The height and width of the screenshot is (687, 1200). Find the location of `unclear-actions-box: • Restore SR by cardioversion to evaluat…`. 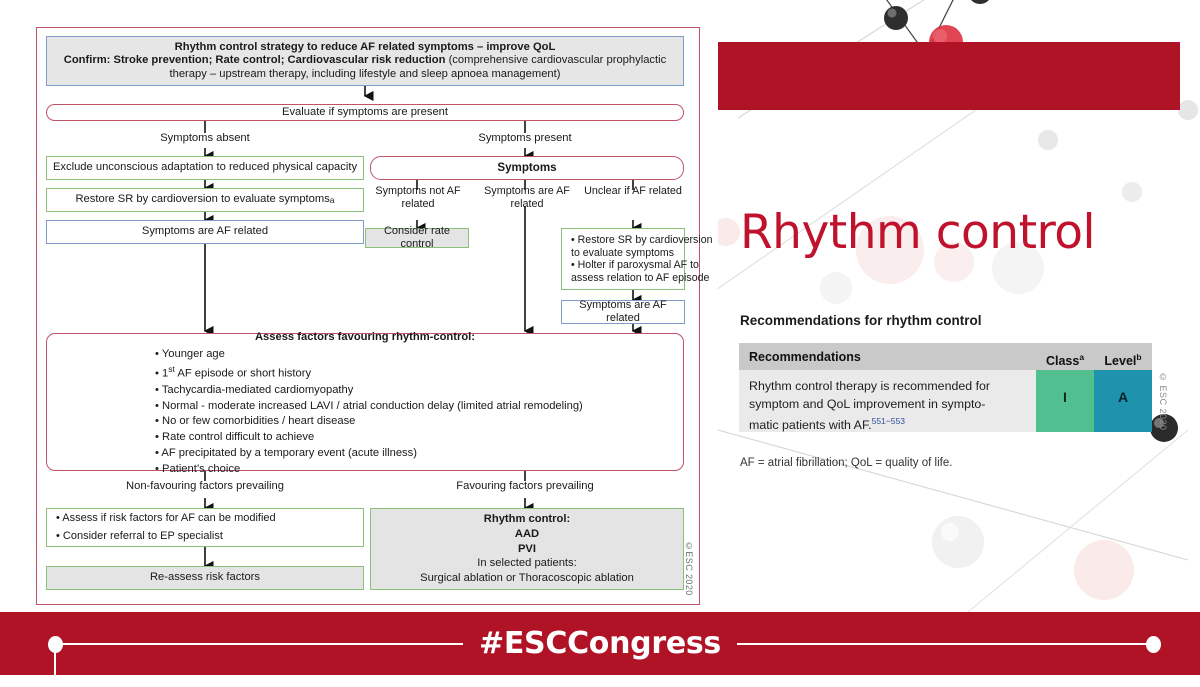

unclear-actions-box: • Restore SR by cardioversion to evaluat… is located at coordinates (637, 259).